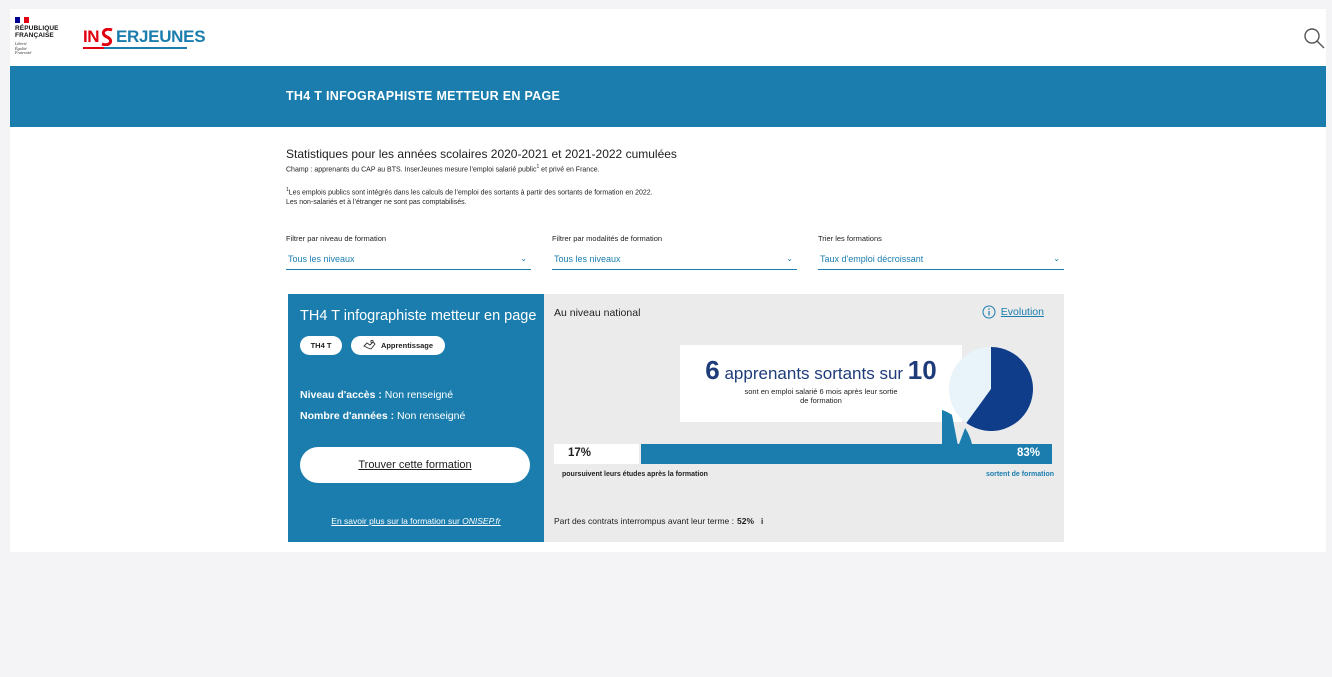  What do you see at coordinates (813, 373) in the screenshot?
I see `employed-text: apprenants sortants sur` at bounding box center [813, 373].